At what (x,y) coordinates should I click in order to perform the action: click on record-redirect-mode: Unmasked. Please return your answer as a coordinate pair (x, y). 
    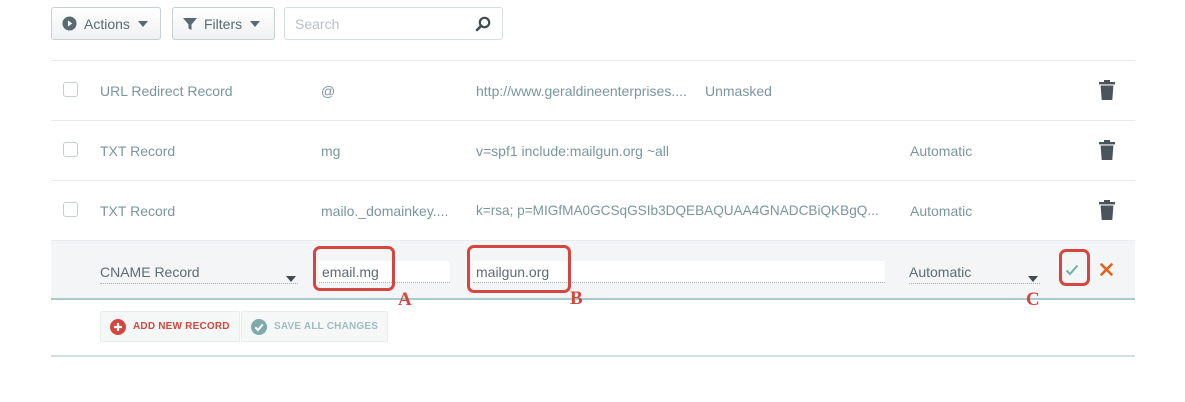
    Looking at the image, I should click on (738, 90).